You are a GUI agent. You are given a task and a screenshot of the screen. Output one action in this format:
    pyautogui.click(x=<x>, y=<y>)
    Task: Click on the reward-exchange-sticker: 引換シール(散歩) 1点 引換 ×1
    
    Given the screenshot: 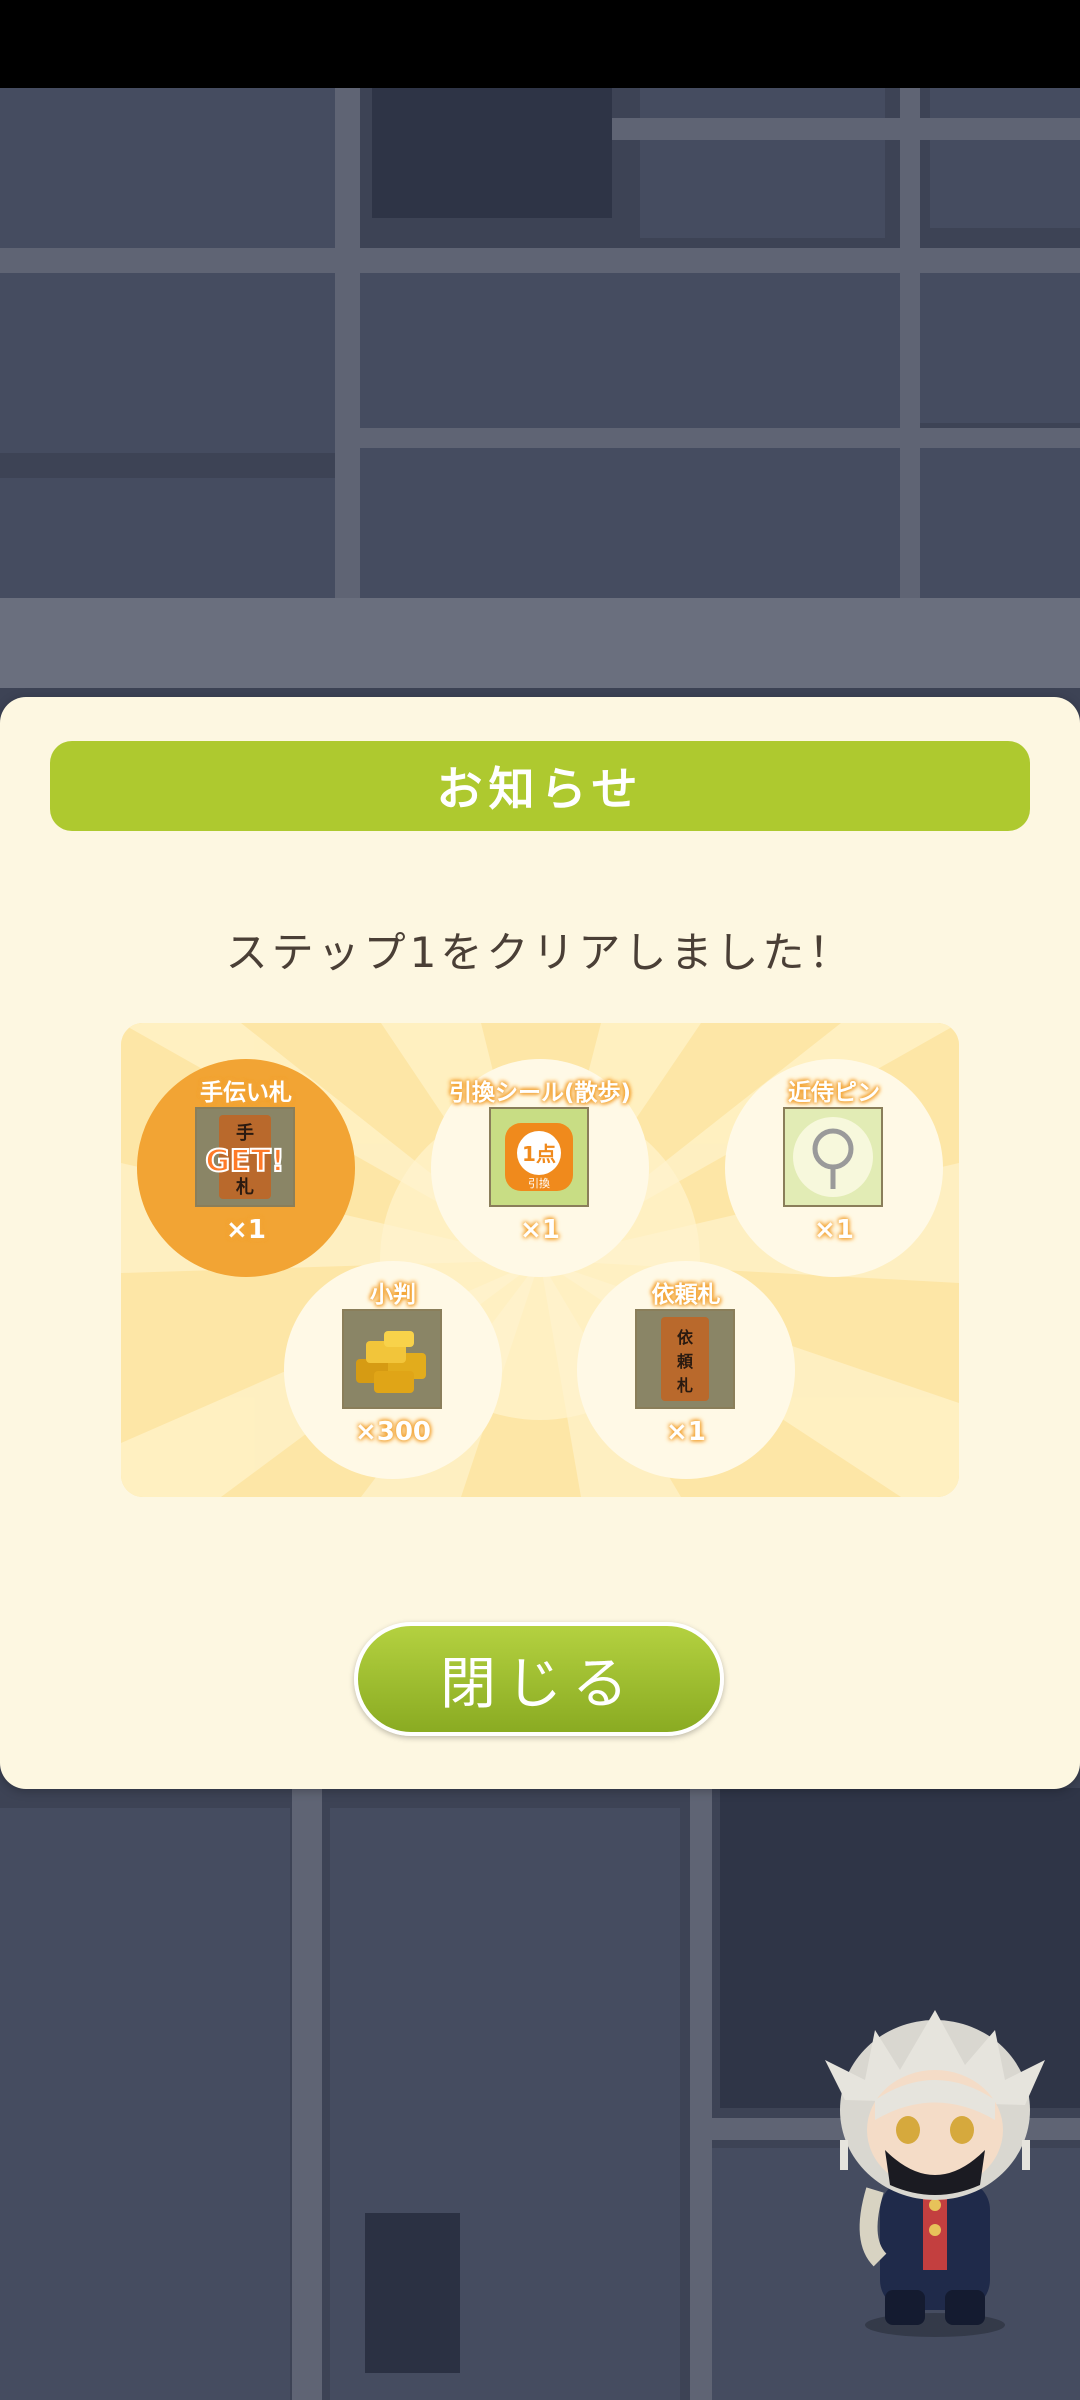 What is the action you would take?
    pyautogui.click(x=540, y=1168)
    